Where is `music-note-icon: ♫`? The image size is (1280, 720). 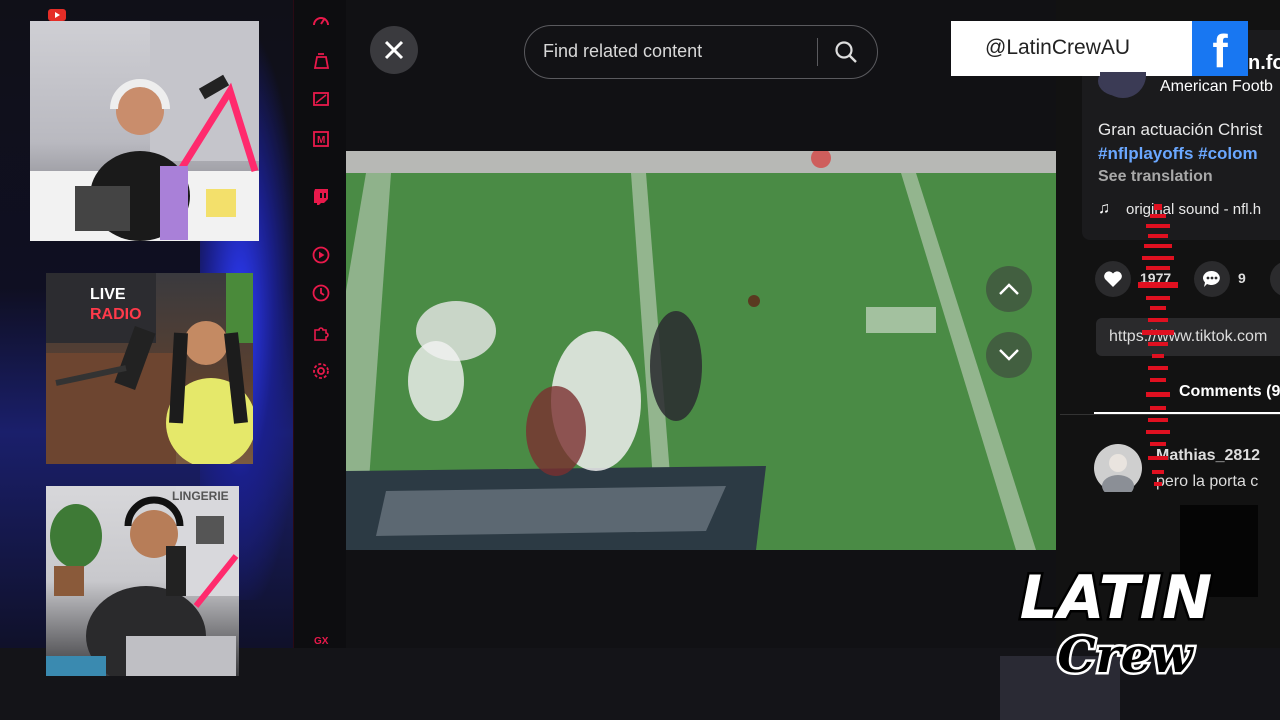 music-note-icon: ♫ is located at coordinates (1104, 208).